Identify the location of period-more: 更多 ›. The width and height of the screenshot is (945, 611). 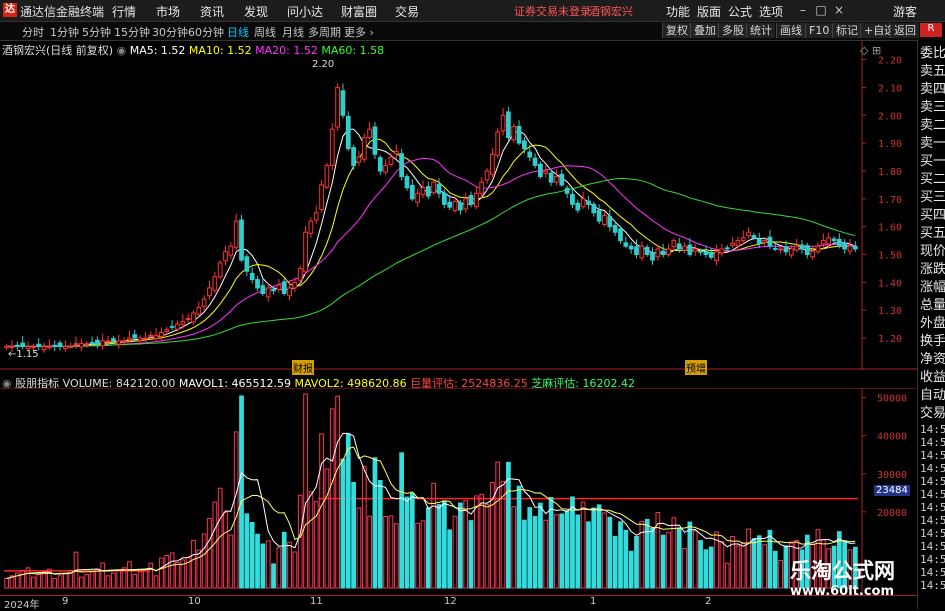
(359, 32).